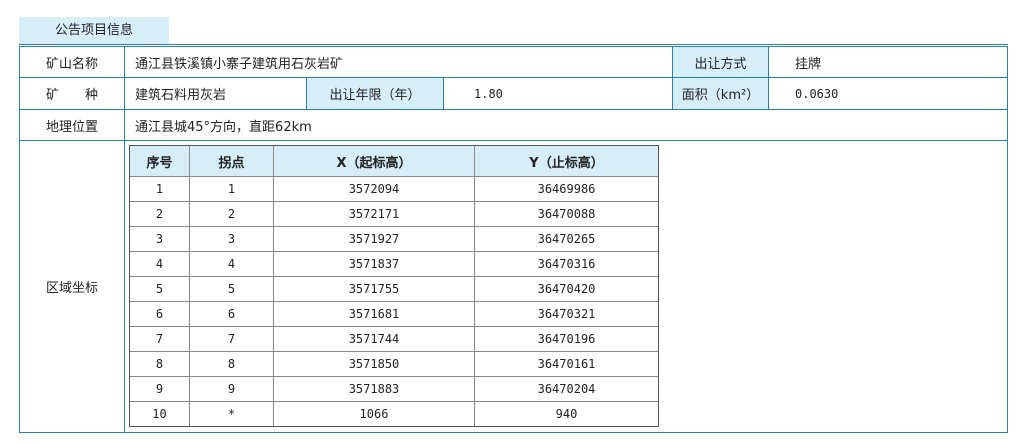  Describe the element at coordinates (374, 163) in the screenshot. I see `coord-header-x: X（起标高）` at that location.